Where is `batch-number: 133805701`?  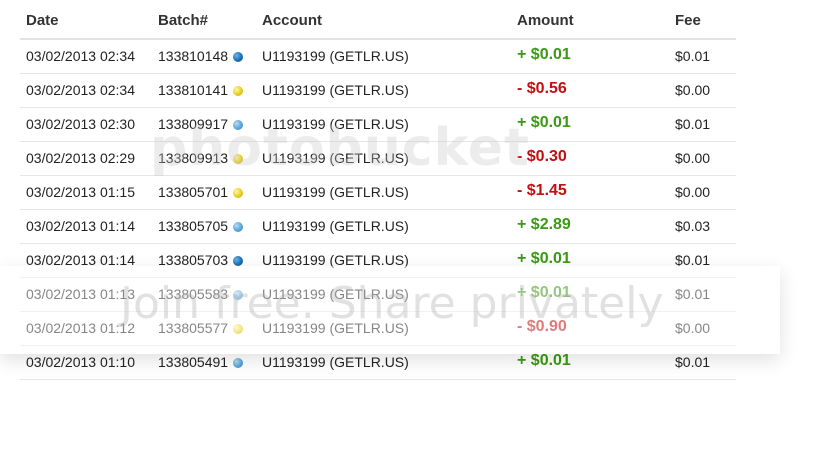
batch-number: 133805701 is located at coordinates (193, 192).